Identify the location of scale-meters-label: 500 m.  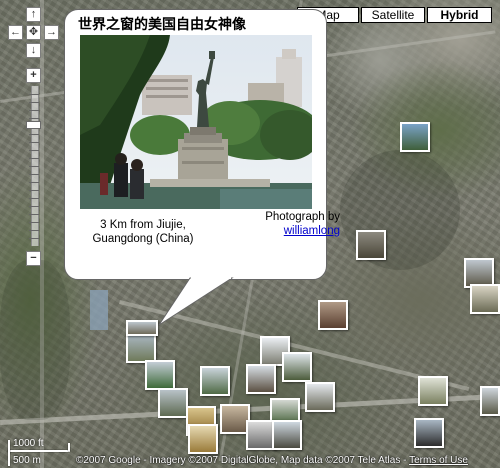
(27, 460).